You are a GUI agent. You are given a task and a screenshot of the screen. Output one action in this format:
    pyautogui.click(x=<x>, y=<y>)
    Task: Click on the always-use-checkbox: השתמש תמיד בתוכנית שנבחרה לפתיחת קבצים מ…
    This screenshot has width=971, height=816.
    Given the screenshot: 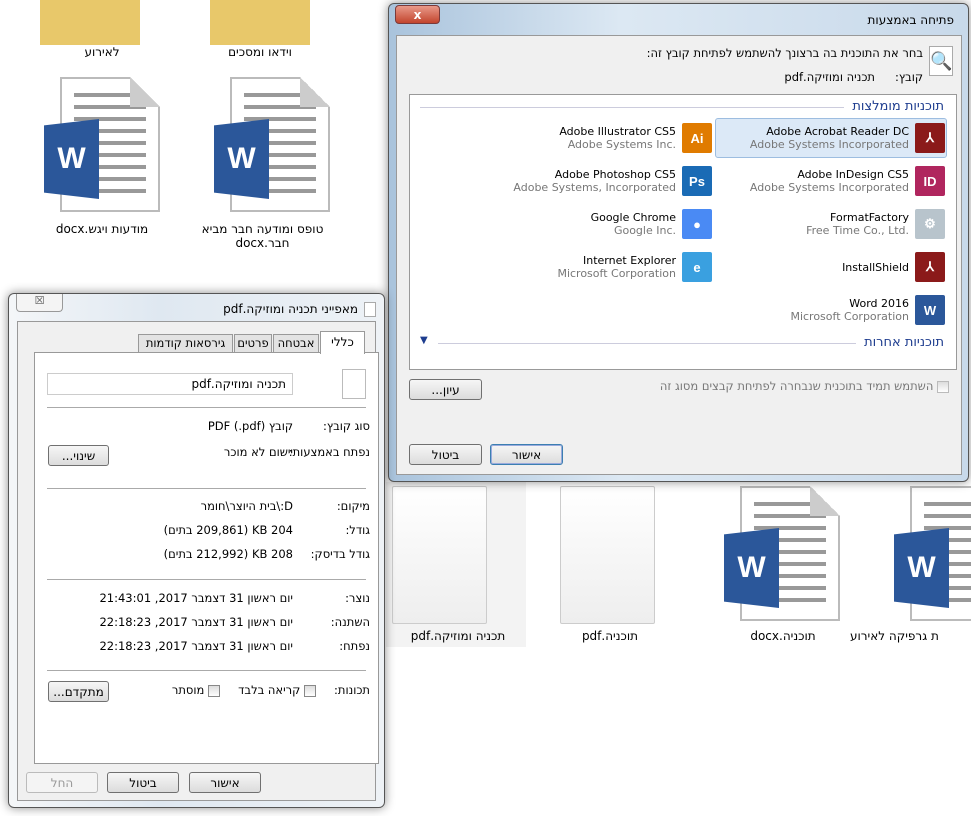 What is the action you would take?
    pyautogui.click(x=804, y=386)
    